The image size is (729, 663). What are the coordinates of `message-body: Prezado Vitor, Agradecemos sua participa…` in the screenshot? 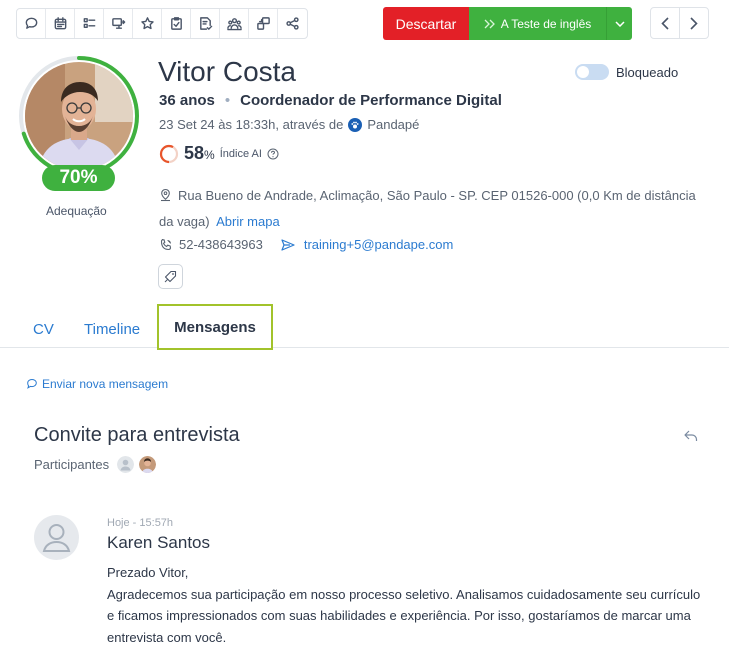 It's located at (407, 605).